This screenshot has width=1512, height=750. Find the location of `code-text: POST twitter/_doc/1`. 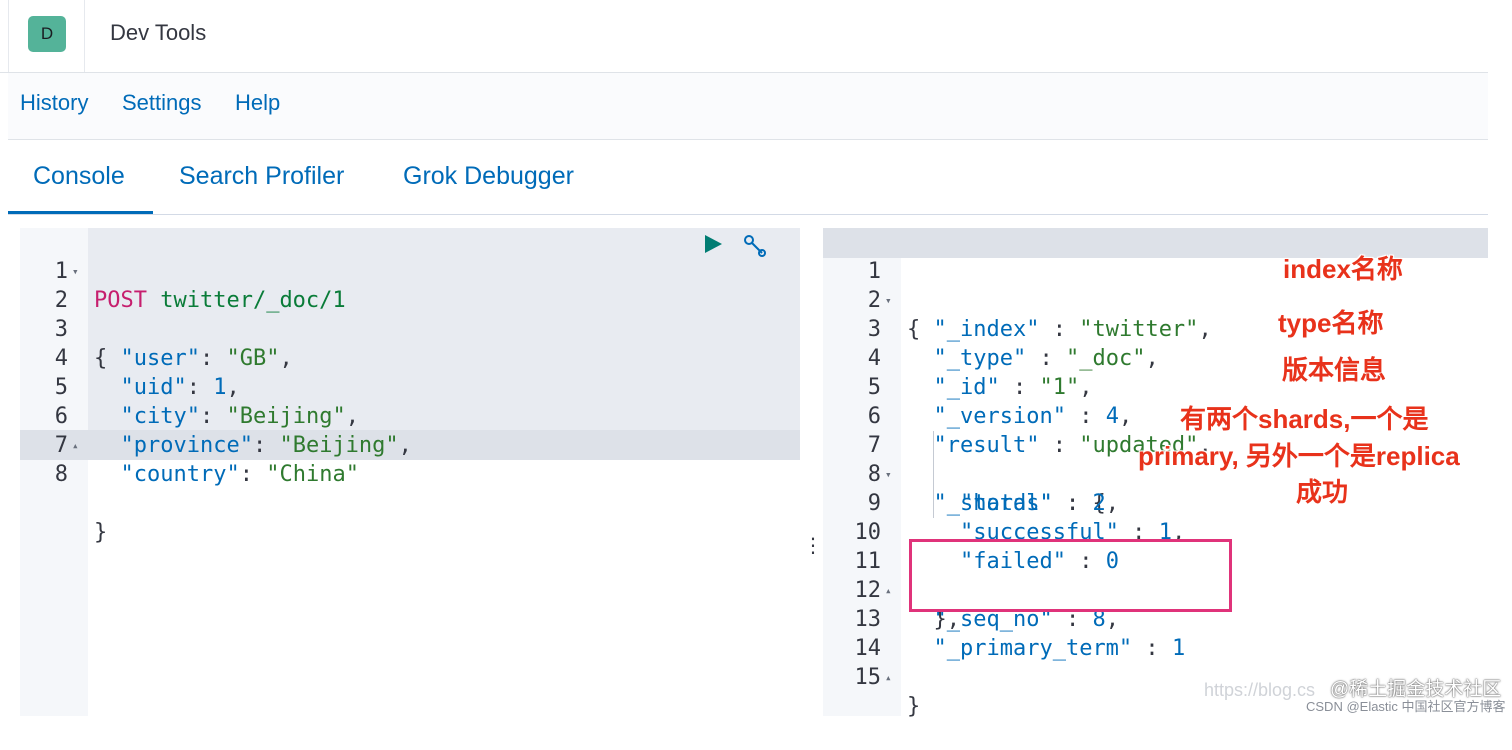

code-text: POST twitter/_doc/1 is located at coordinates (220, 300).